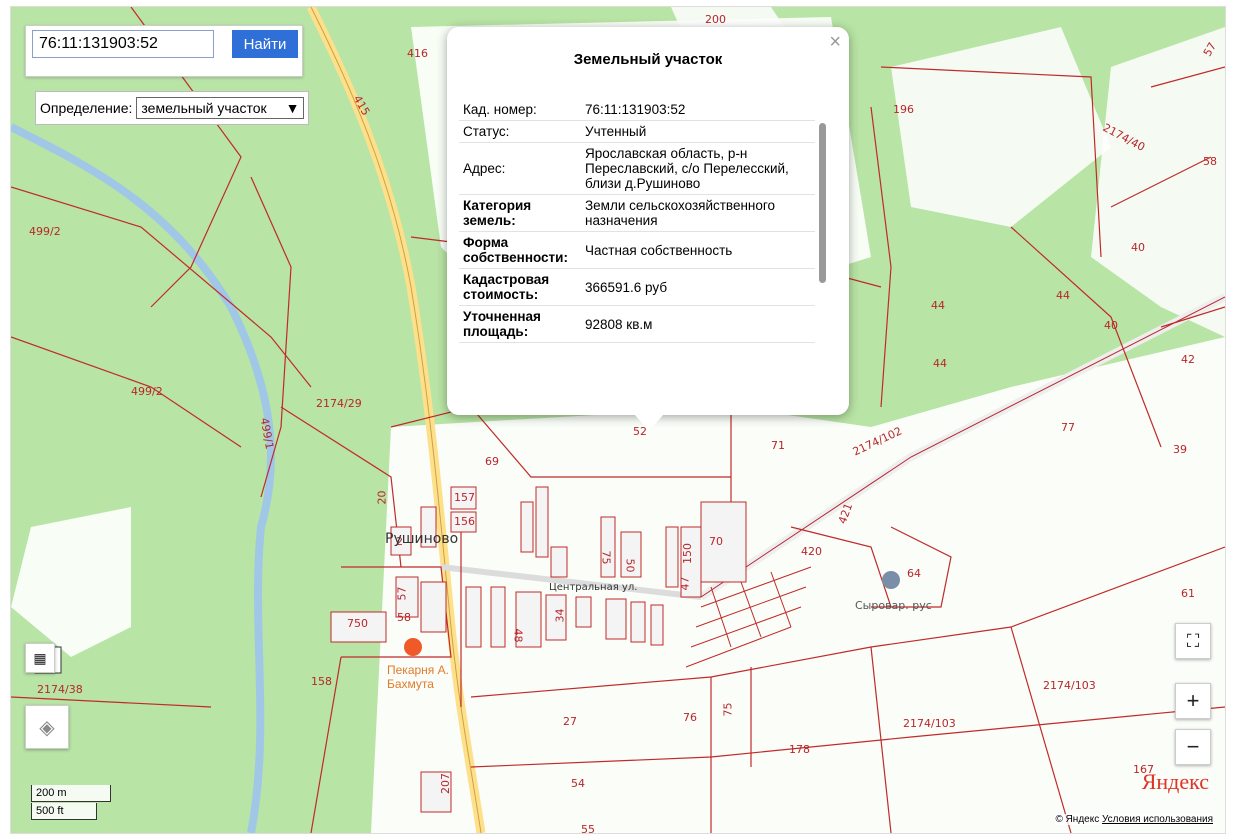 The height and width of the screenshot is (838, 1234). I want to click on scale-metric: 200 m, so click(71, 793).